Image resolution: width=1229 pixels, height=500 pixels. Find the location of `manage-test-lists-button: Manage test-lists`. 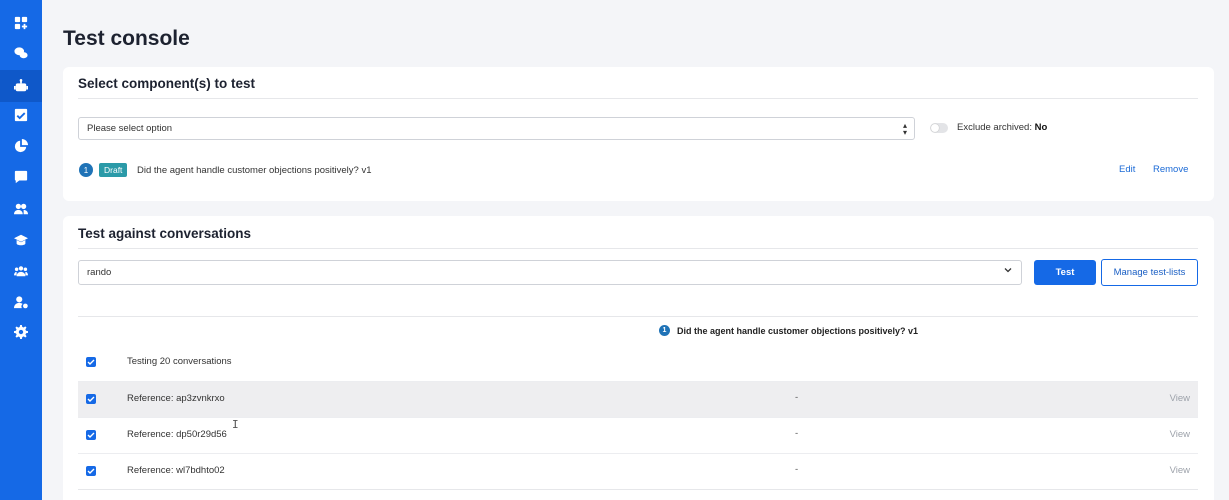

manage-test-lists-button: Manage test-lists is located at coordinates (1149, 272).